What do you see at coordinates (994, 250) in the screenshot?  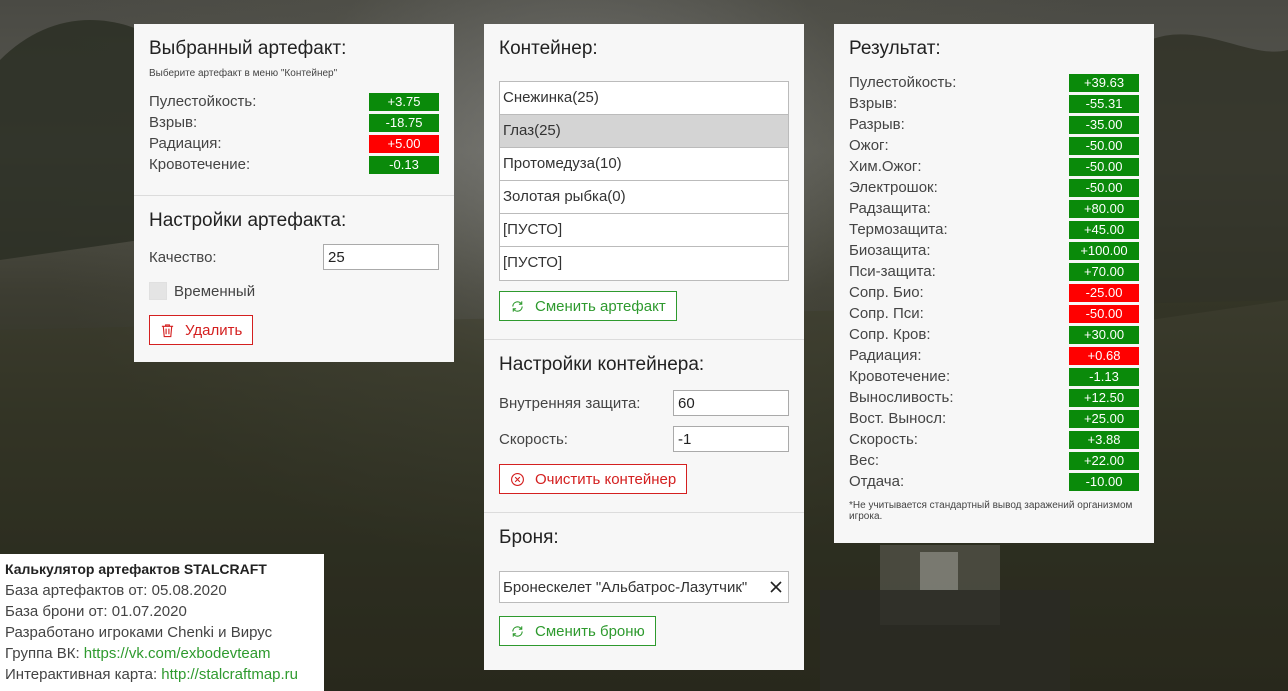 I see `stat-row: Биозащита: +100.00` at bounding box center [994, 250].